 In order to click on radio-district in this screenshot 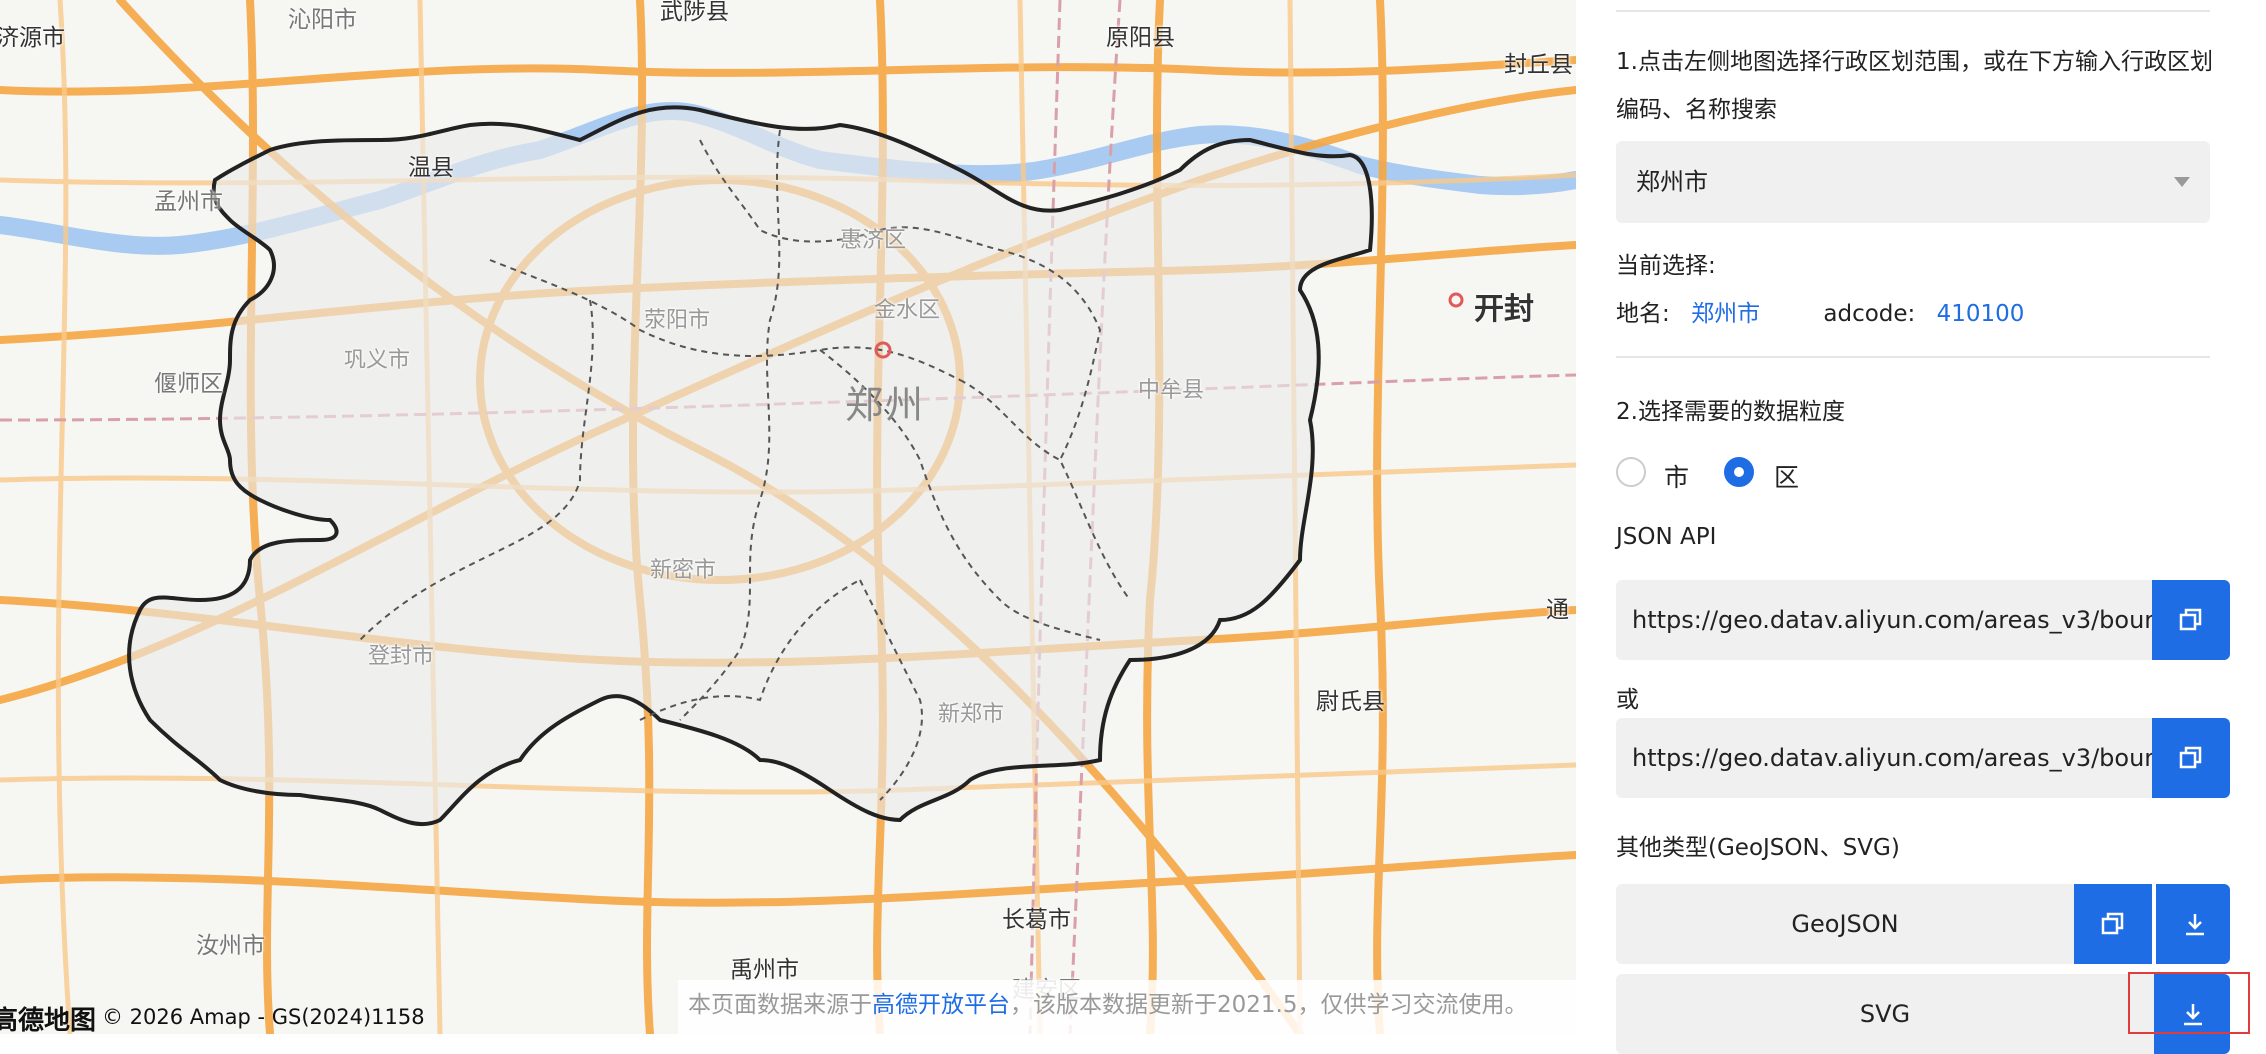, I will do `click(1739, 472)`.